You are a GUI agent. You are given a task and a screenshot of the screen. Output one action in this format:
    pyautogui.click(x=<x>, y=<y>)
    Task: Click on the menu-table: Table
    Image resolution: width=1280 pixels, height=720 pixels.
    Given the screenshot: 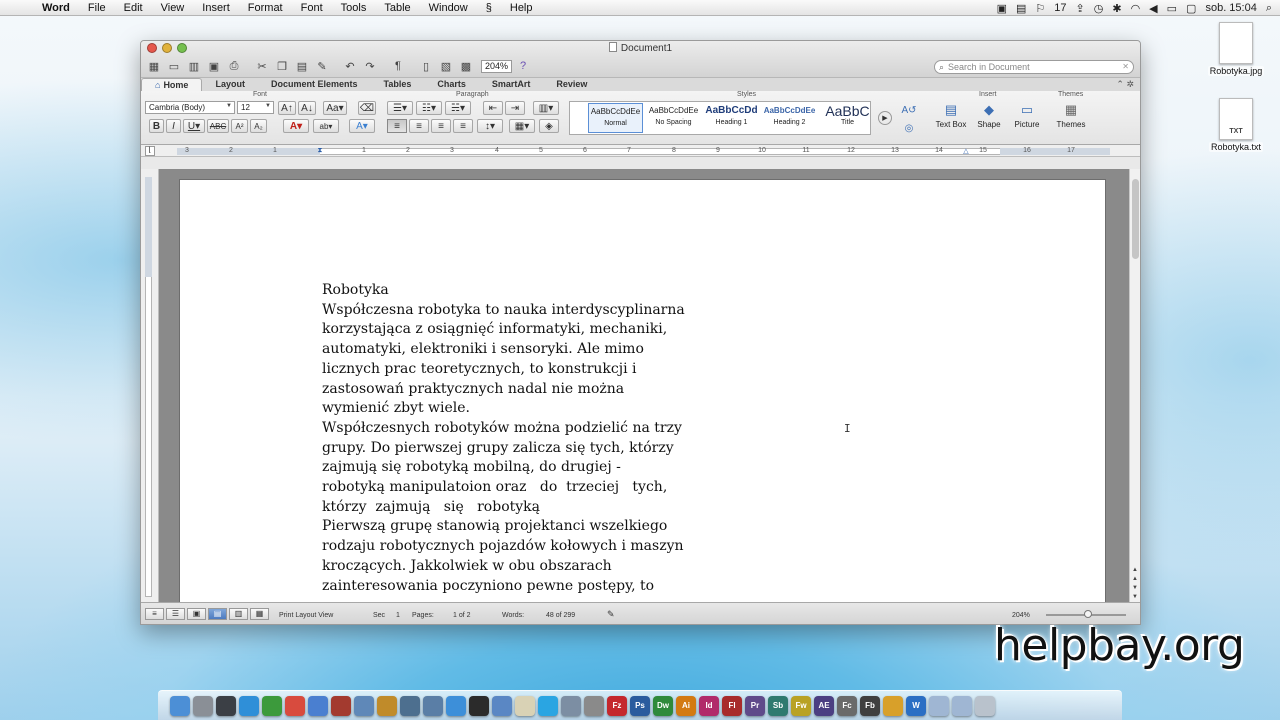 What is the action you would take?
    pyautogui.click(x=397, y=8)
    